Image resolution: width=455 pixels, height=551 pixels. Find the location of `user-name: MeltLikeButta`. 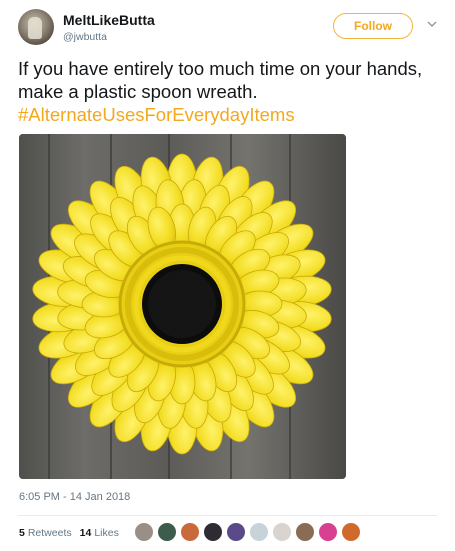

user-name: MeltLikeButta is located at coordinates (109, 20).